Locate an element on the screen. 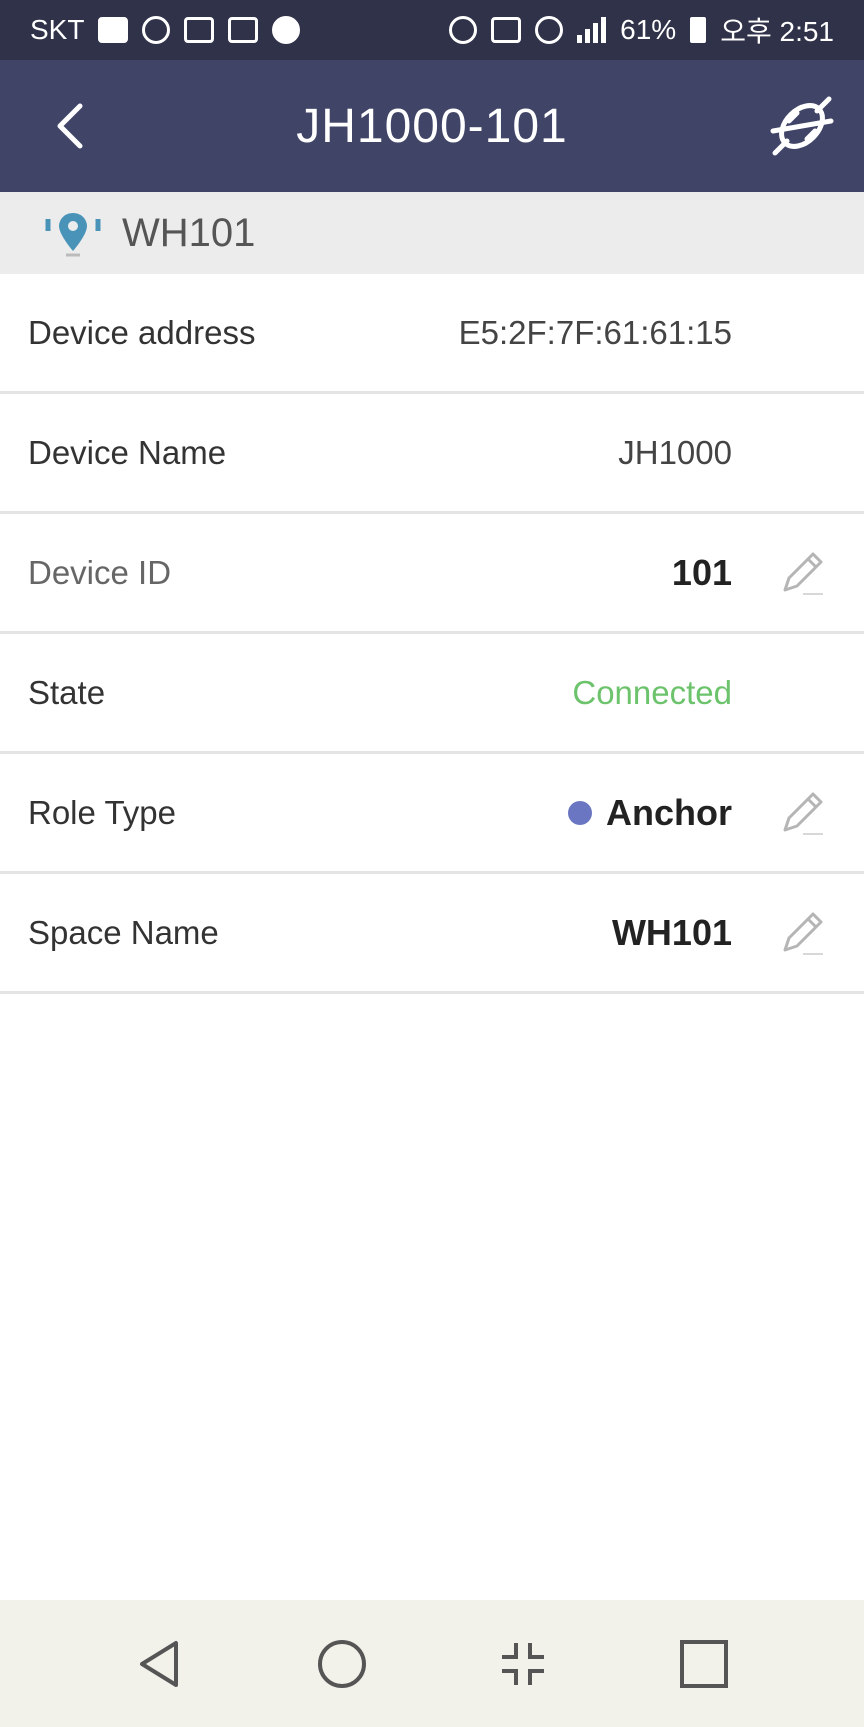 The image size is (864, 1727). space-name-label: Space Name is located at coordinates (123, 932).